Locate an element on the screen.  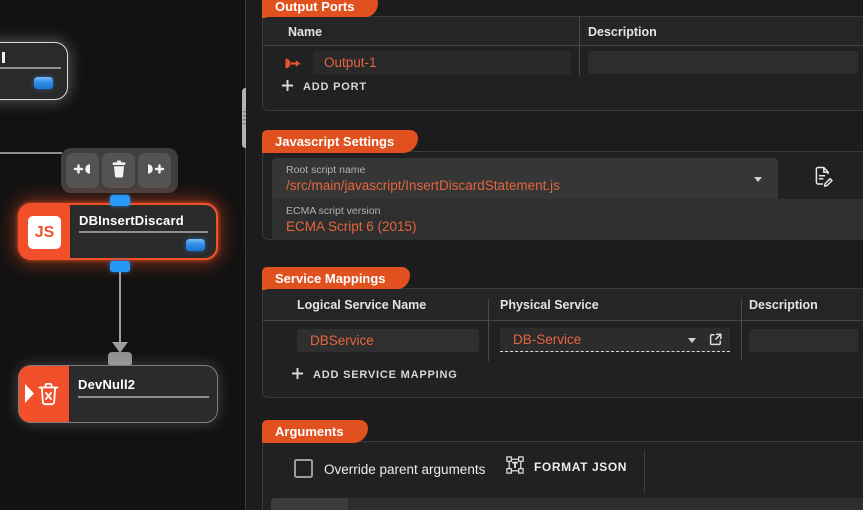
javascript-node-icon: JS is located at coordinates (44, 232).